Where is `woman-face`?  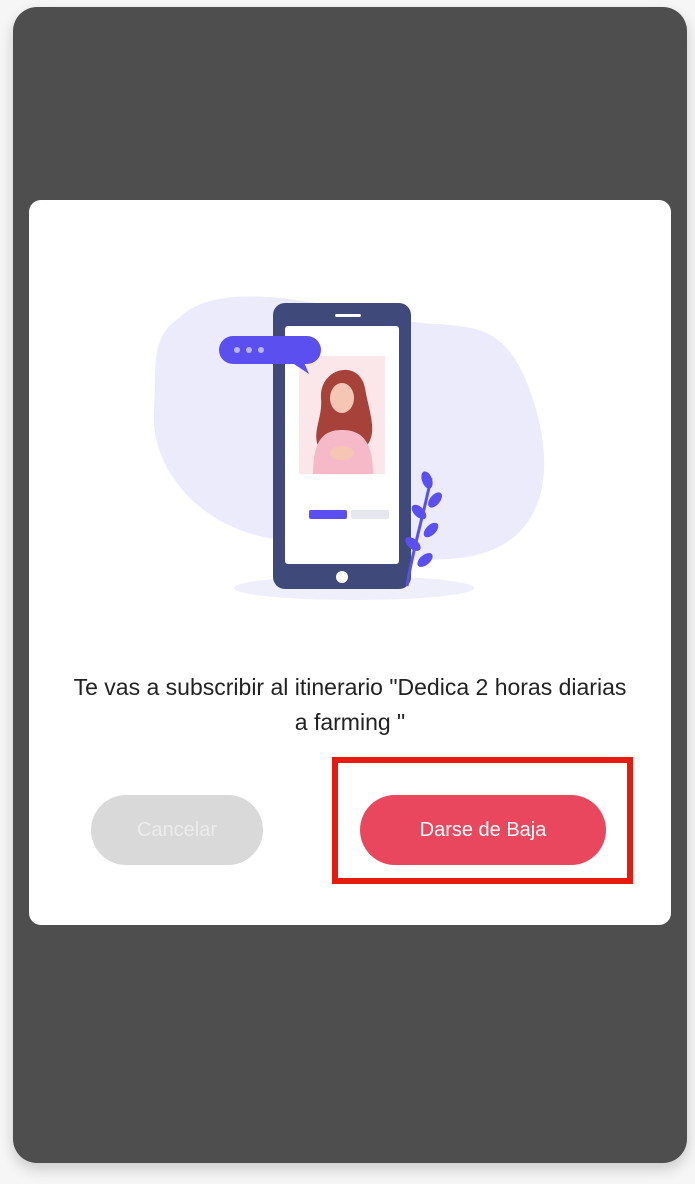
woman-face is located at coordinates (342, 398).